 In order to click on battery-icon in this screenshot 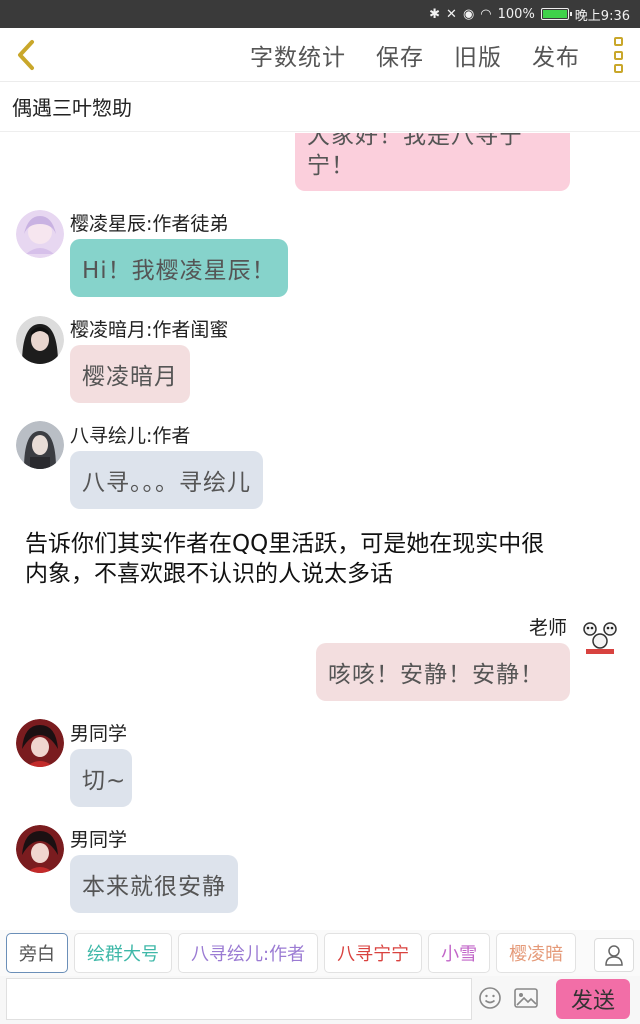, I will do `click(556, 14)`.